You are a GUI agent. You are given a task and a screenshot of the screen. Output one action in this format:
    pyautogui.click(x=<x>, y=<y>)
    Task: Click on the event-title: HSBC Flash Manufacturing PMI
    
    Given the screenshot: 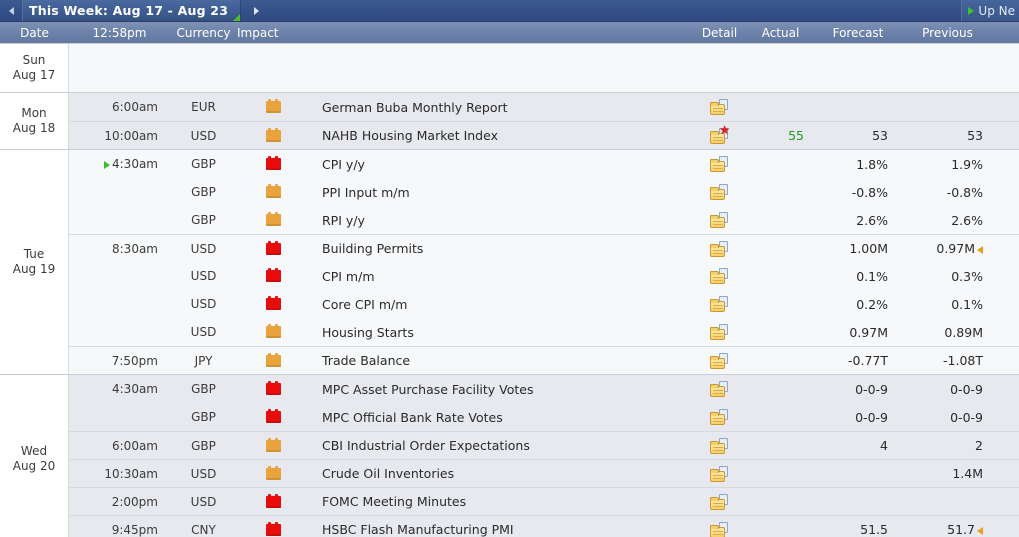 What is the action you would take?
    pyautogui.click(x=501, y=529)
    